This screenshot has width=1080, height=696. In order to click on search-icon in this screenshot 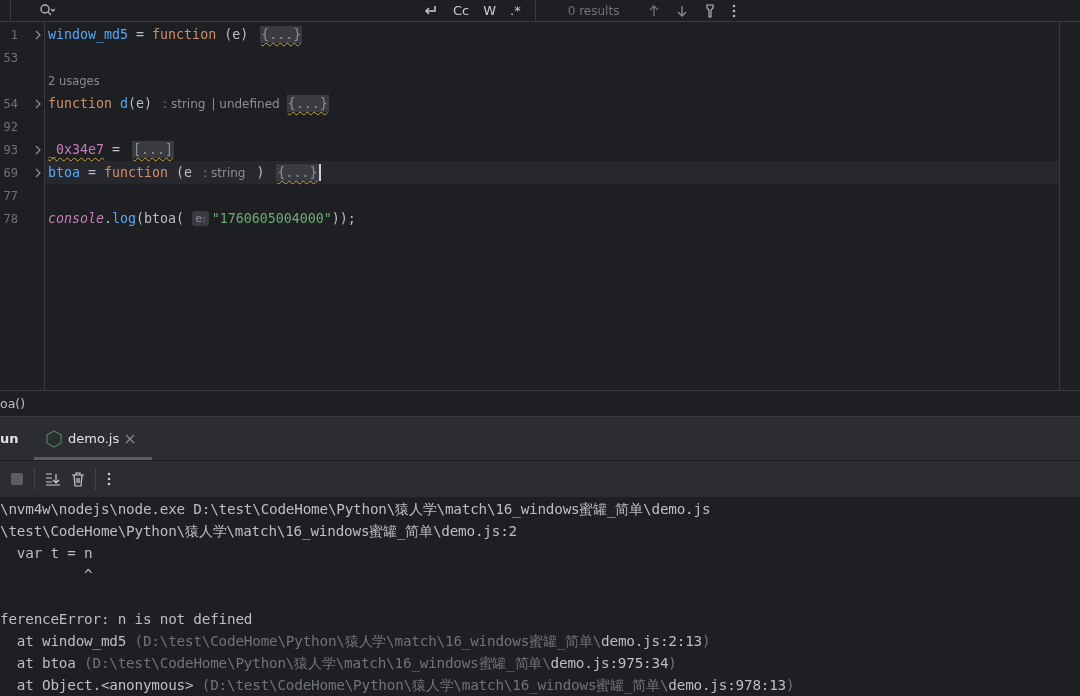, I will do `click(47, 10)`.